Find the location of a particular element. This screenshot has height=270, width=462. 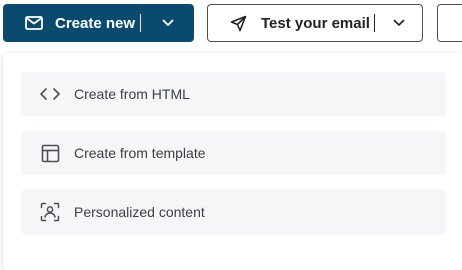

create-new-label: Create new is located at coordinates (95, 23).